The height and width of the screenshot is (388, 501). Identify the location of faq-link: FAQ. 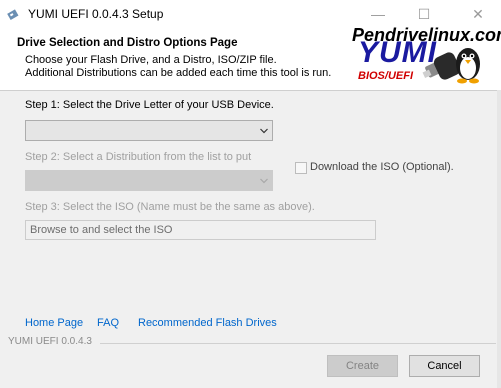
(108, 323).